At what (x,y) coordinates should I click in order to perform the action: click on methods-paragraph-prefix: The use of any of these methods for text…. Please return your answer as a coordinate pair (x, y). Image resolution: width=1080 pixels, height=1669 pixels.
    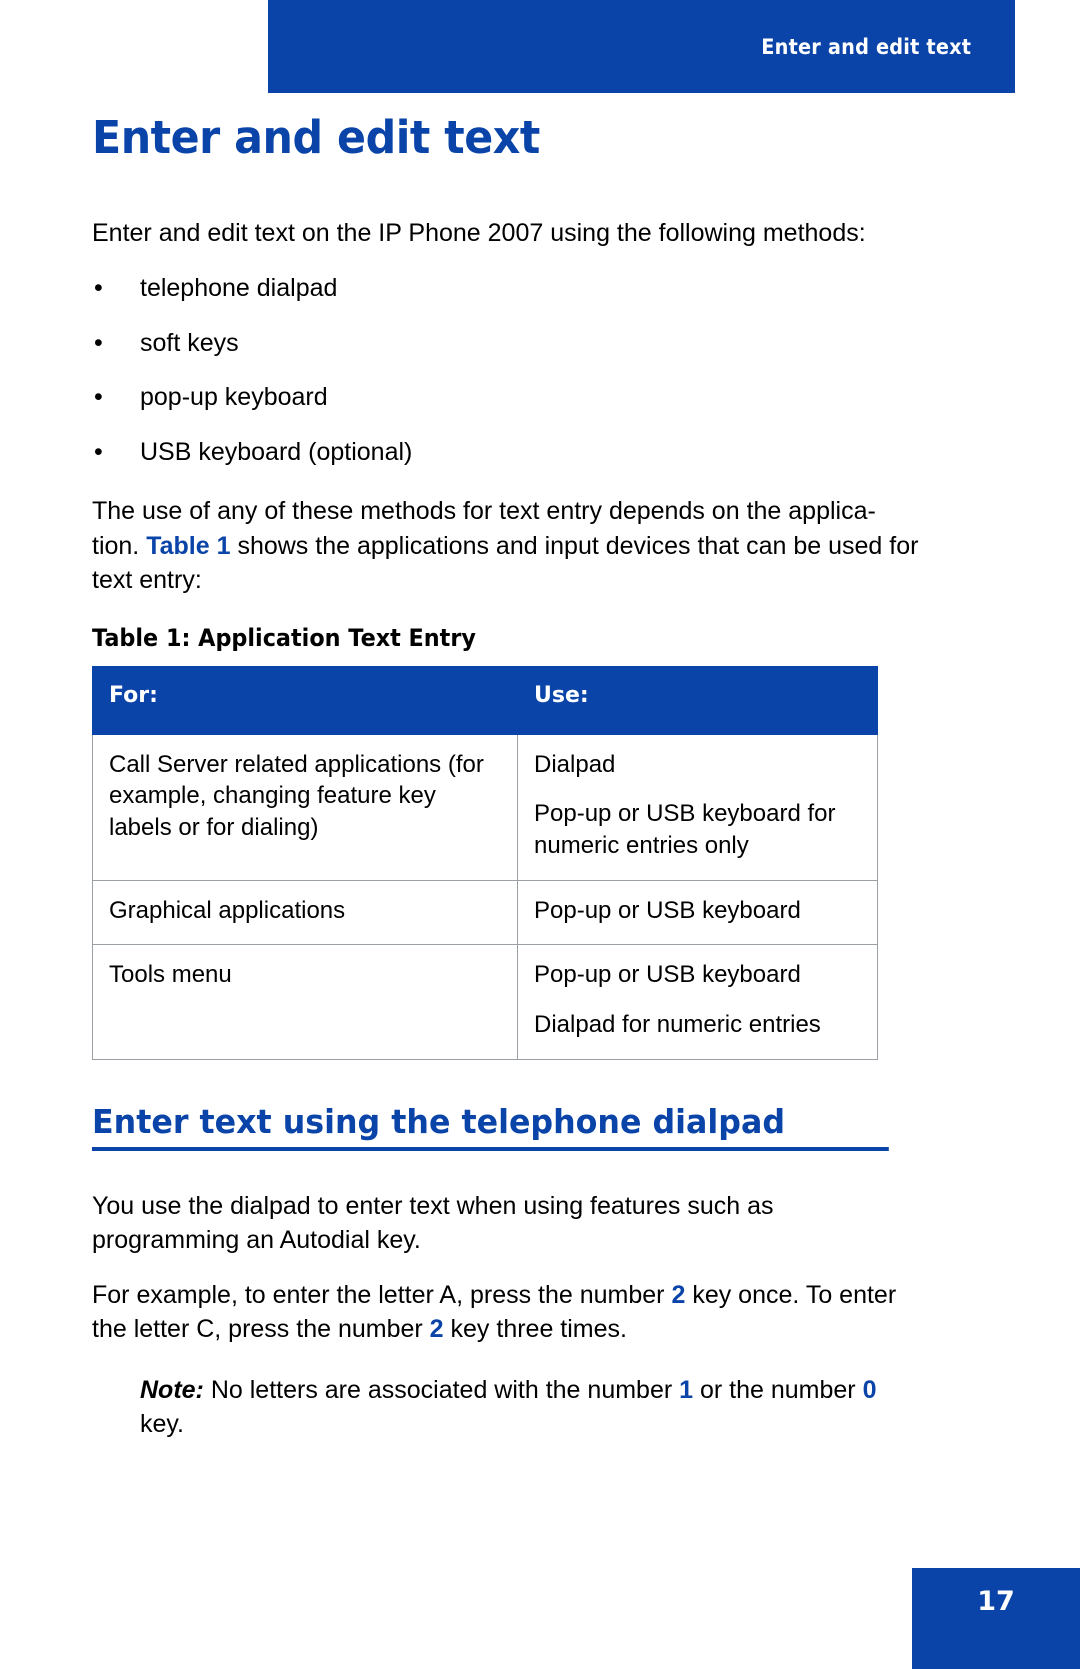
    Looking at the image, I should click on (484, 511).